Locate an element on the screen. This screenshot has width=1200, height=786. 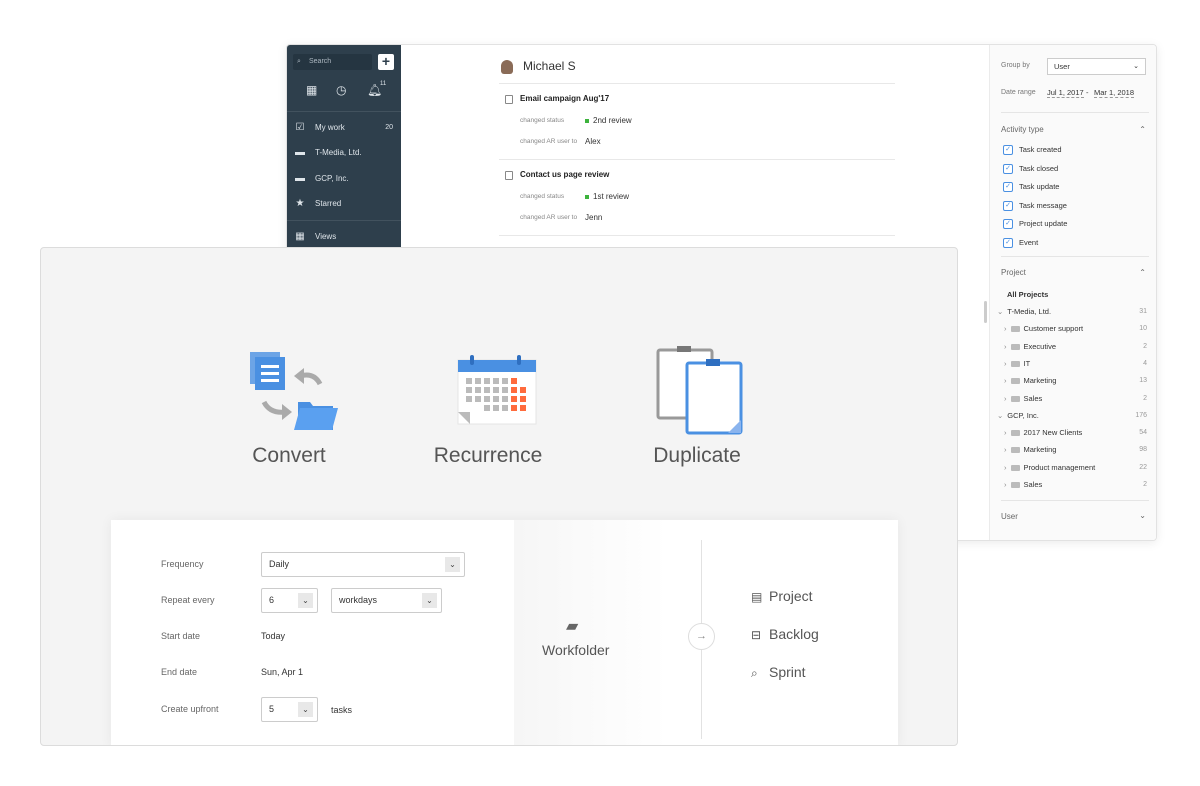
repeat-count-select: 6 ⌄ is located at coordinates (289, 600).